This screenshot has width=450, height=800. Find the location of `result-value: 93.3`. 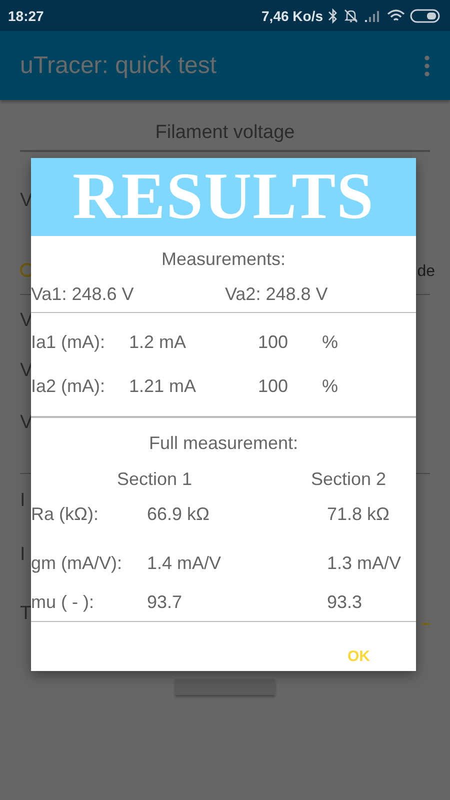

result-value: 93.3 is located at coordinates (345, 601).